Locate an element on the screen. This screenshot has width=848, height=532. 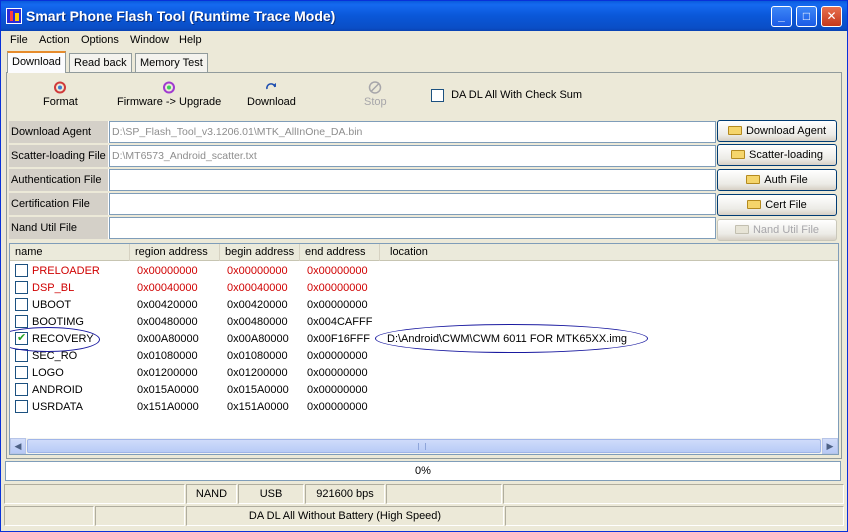
firmware-upgrade-button: Firmware -> Upgrade is located at coordinates (169, 94).